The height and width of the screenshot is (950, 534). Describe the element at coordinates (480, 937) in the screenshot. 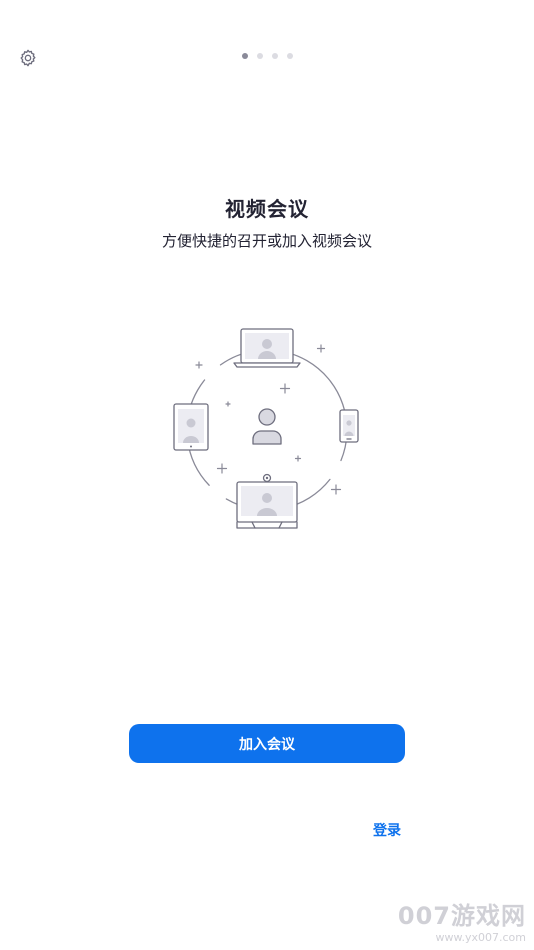

I see `watermark-url: www.yx007.com` at that location.